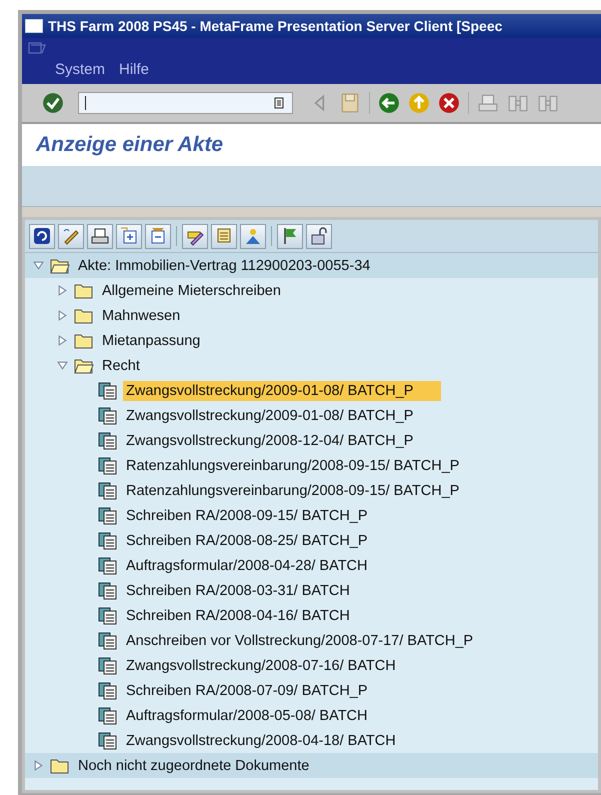 The width and height of the screenshot is (601, 795). Describe the element at coordinates (38, 48) in the screenshot. I see `system-menu-icon` at that location.